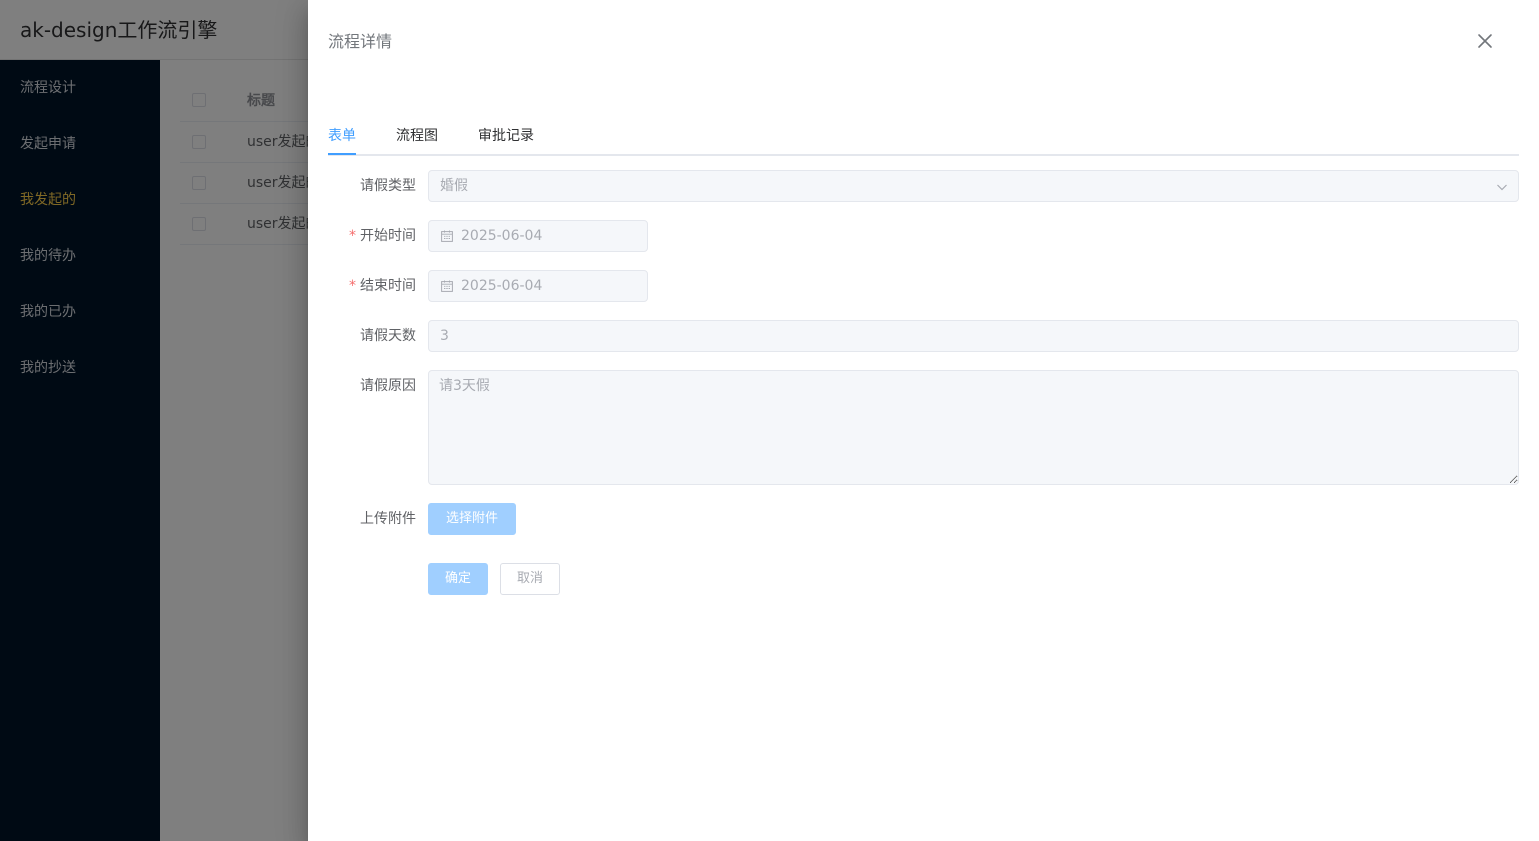  Describe the element at coordinates (973, 336) in the screenshot. I see `leave-days-input: 3` at that location.